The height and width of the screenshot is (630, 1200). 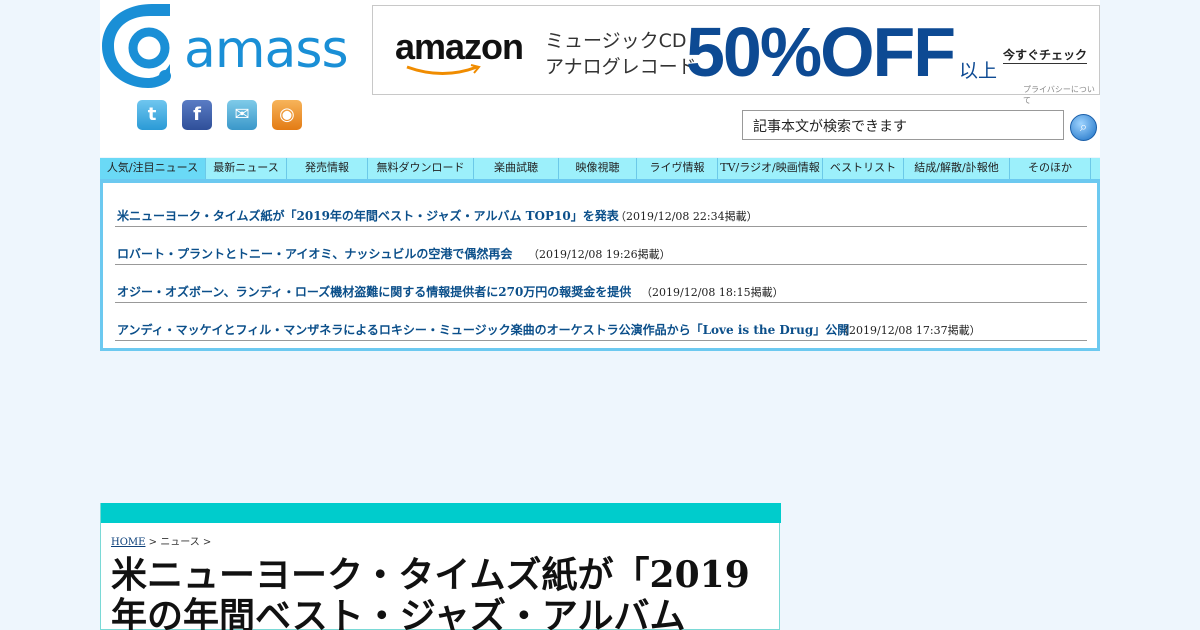 What do you see at coordinates (128, 542) in the screenshot?
I see `breadcrumb-home-link: HOME` at bounding box center [128, 542].